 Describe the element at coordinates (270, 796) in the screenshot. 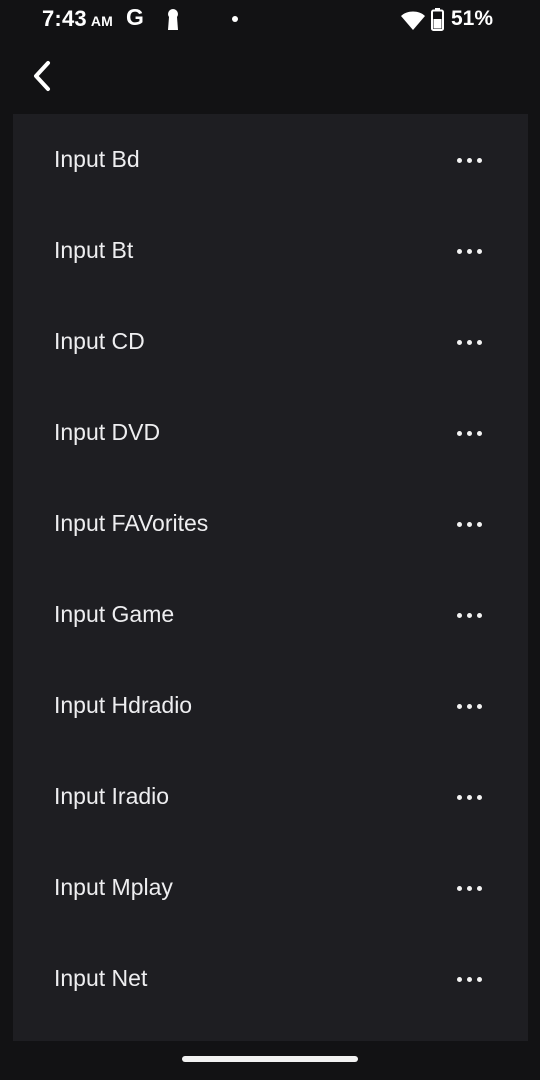

I see `list-item: Input Iradio` at that location.